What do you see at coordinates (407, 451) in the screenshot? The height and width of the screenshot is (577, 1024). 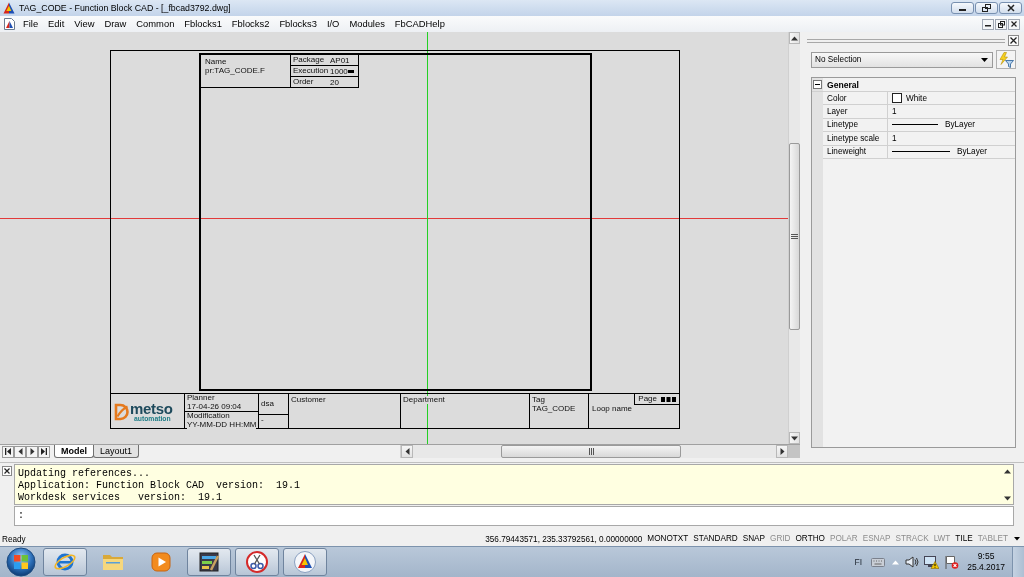 I see `scroll-left-button` at bounding box center [407, 451].